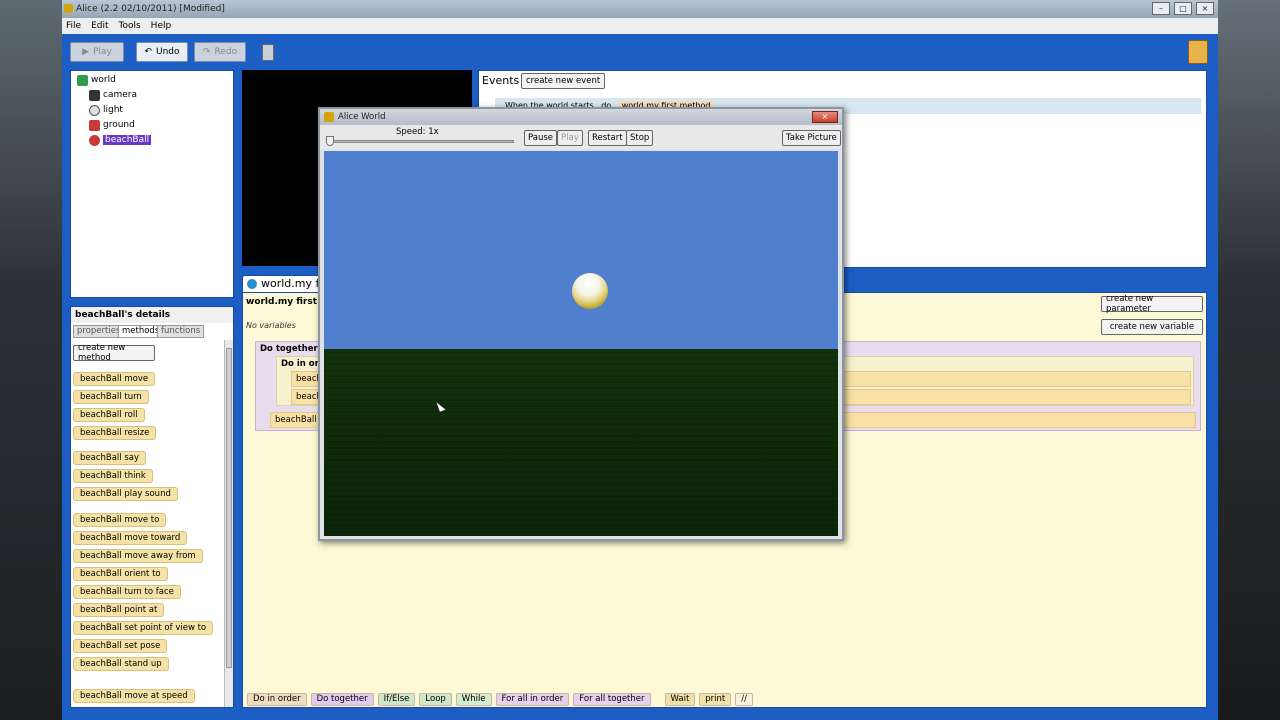  Describe the element at coordinates (825, 117) in the screenshot. I see `world-close-button: ×` at that location.